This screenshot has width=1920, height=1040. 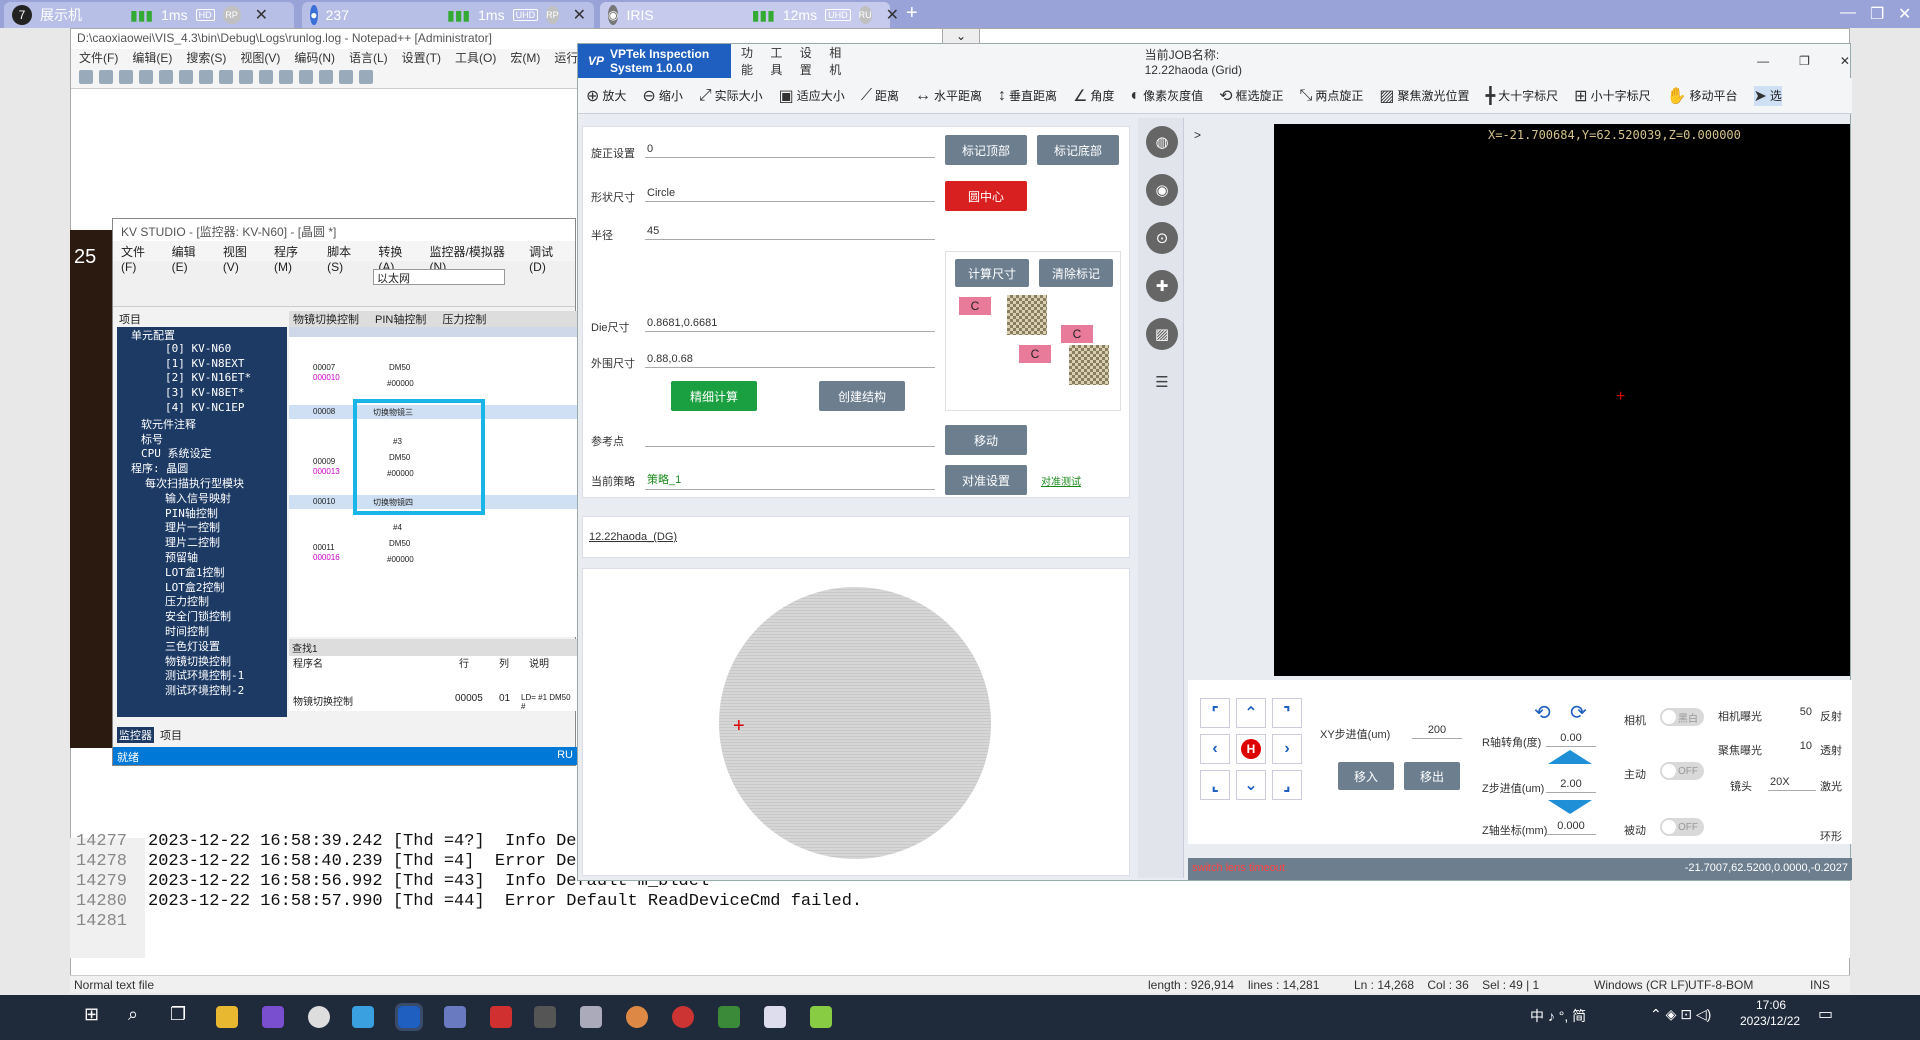 What do you see at coordinates (986, 150) in the screenshot?
I see `mark-top-button: 标记顶部` at bounding box center [986, 150].